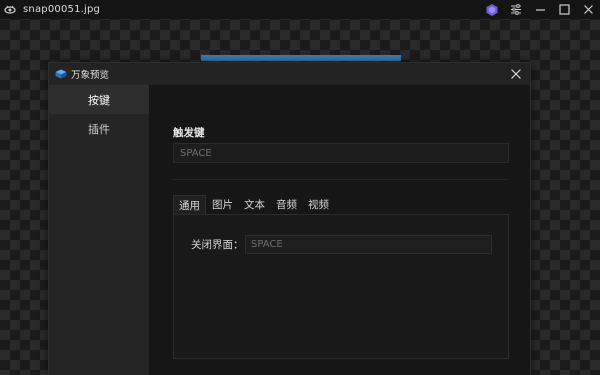 The width and height of the screenshot is (600, 375). I want to click on window-controls, so click(540, 9).